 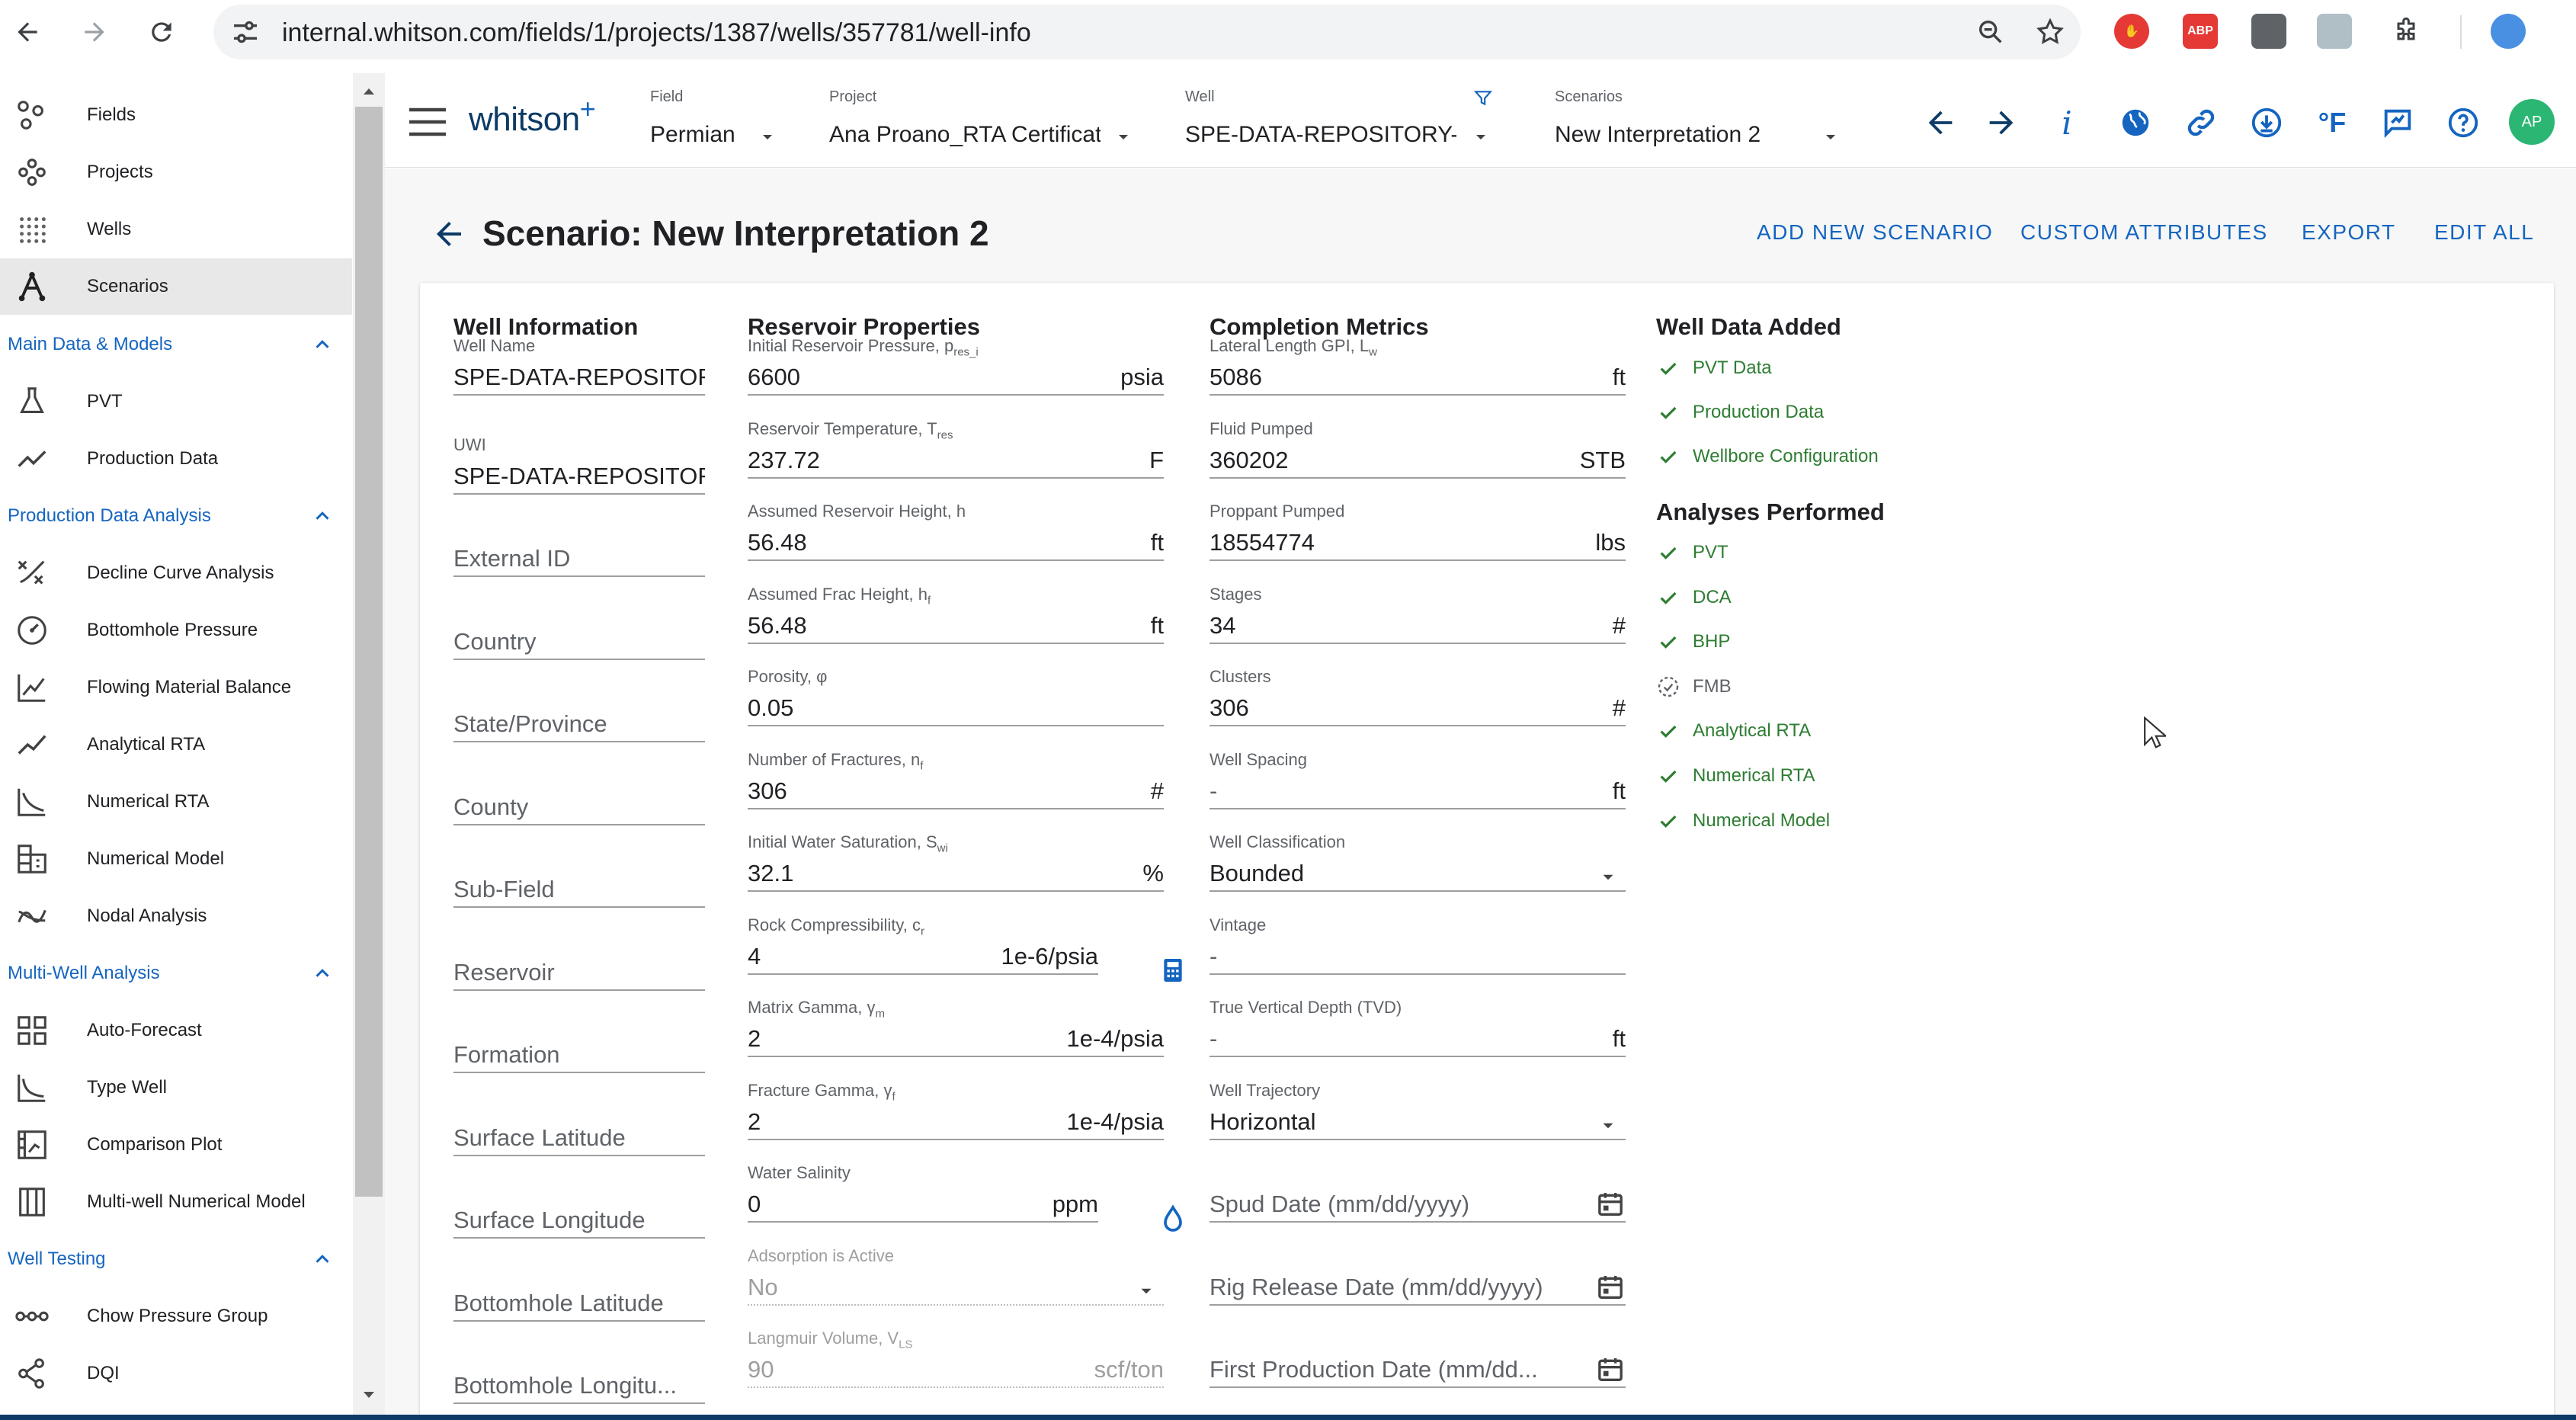 I want to click on shield-extension-icon, so click(x=2334, y=32).